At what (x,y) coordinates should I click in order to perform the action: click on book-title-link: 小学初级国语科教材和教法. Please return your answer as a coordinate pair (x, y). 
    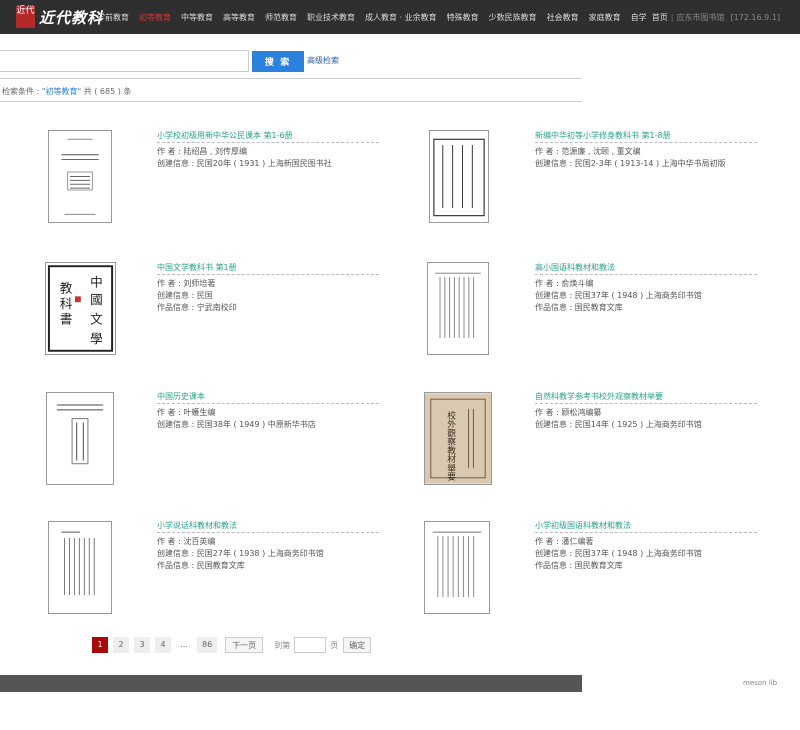
    Looking at the image, I should click on (583, 525).